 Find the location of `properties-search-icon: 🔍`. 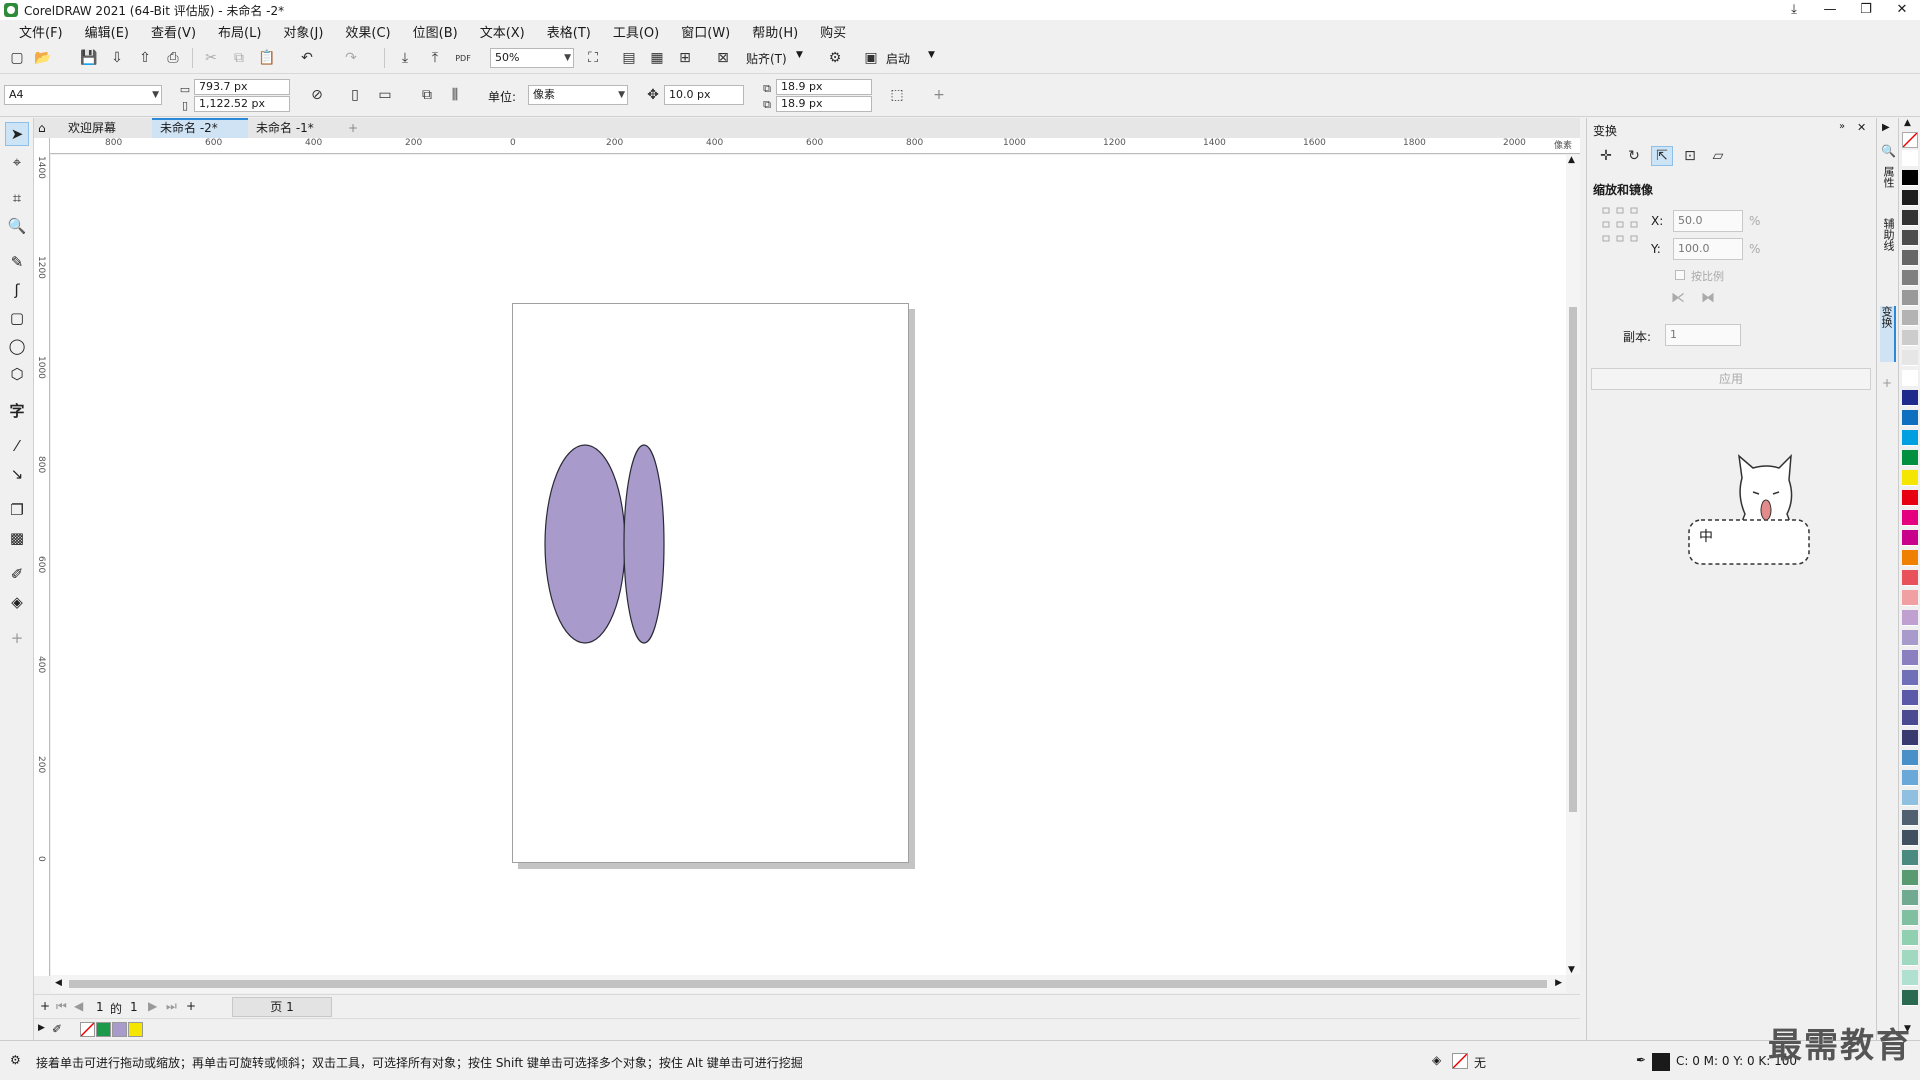

properties-search-icon: 🔍 is located at coordinates (1888, 151).